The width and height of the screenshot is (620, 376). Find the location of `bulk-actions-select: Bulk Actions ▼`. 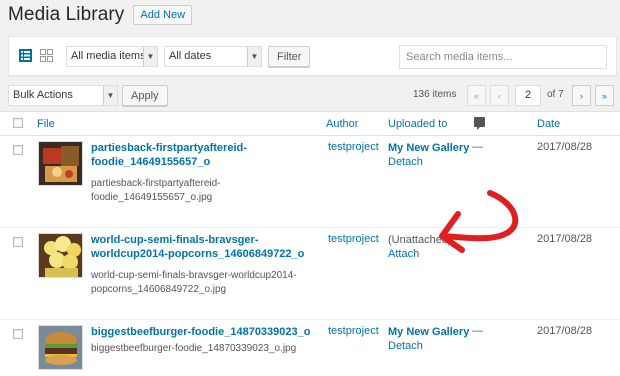

bulk-actions-select: Bulk Actions ▼ is located at coordinates (63, 95).